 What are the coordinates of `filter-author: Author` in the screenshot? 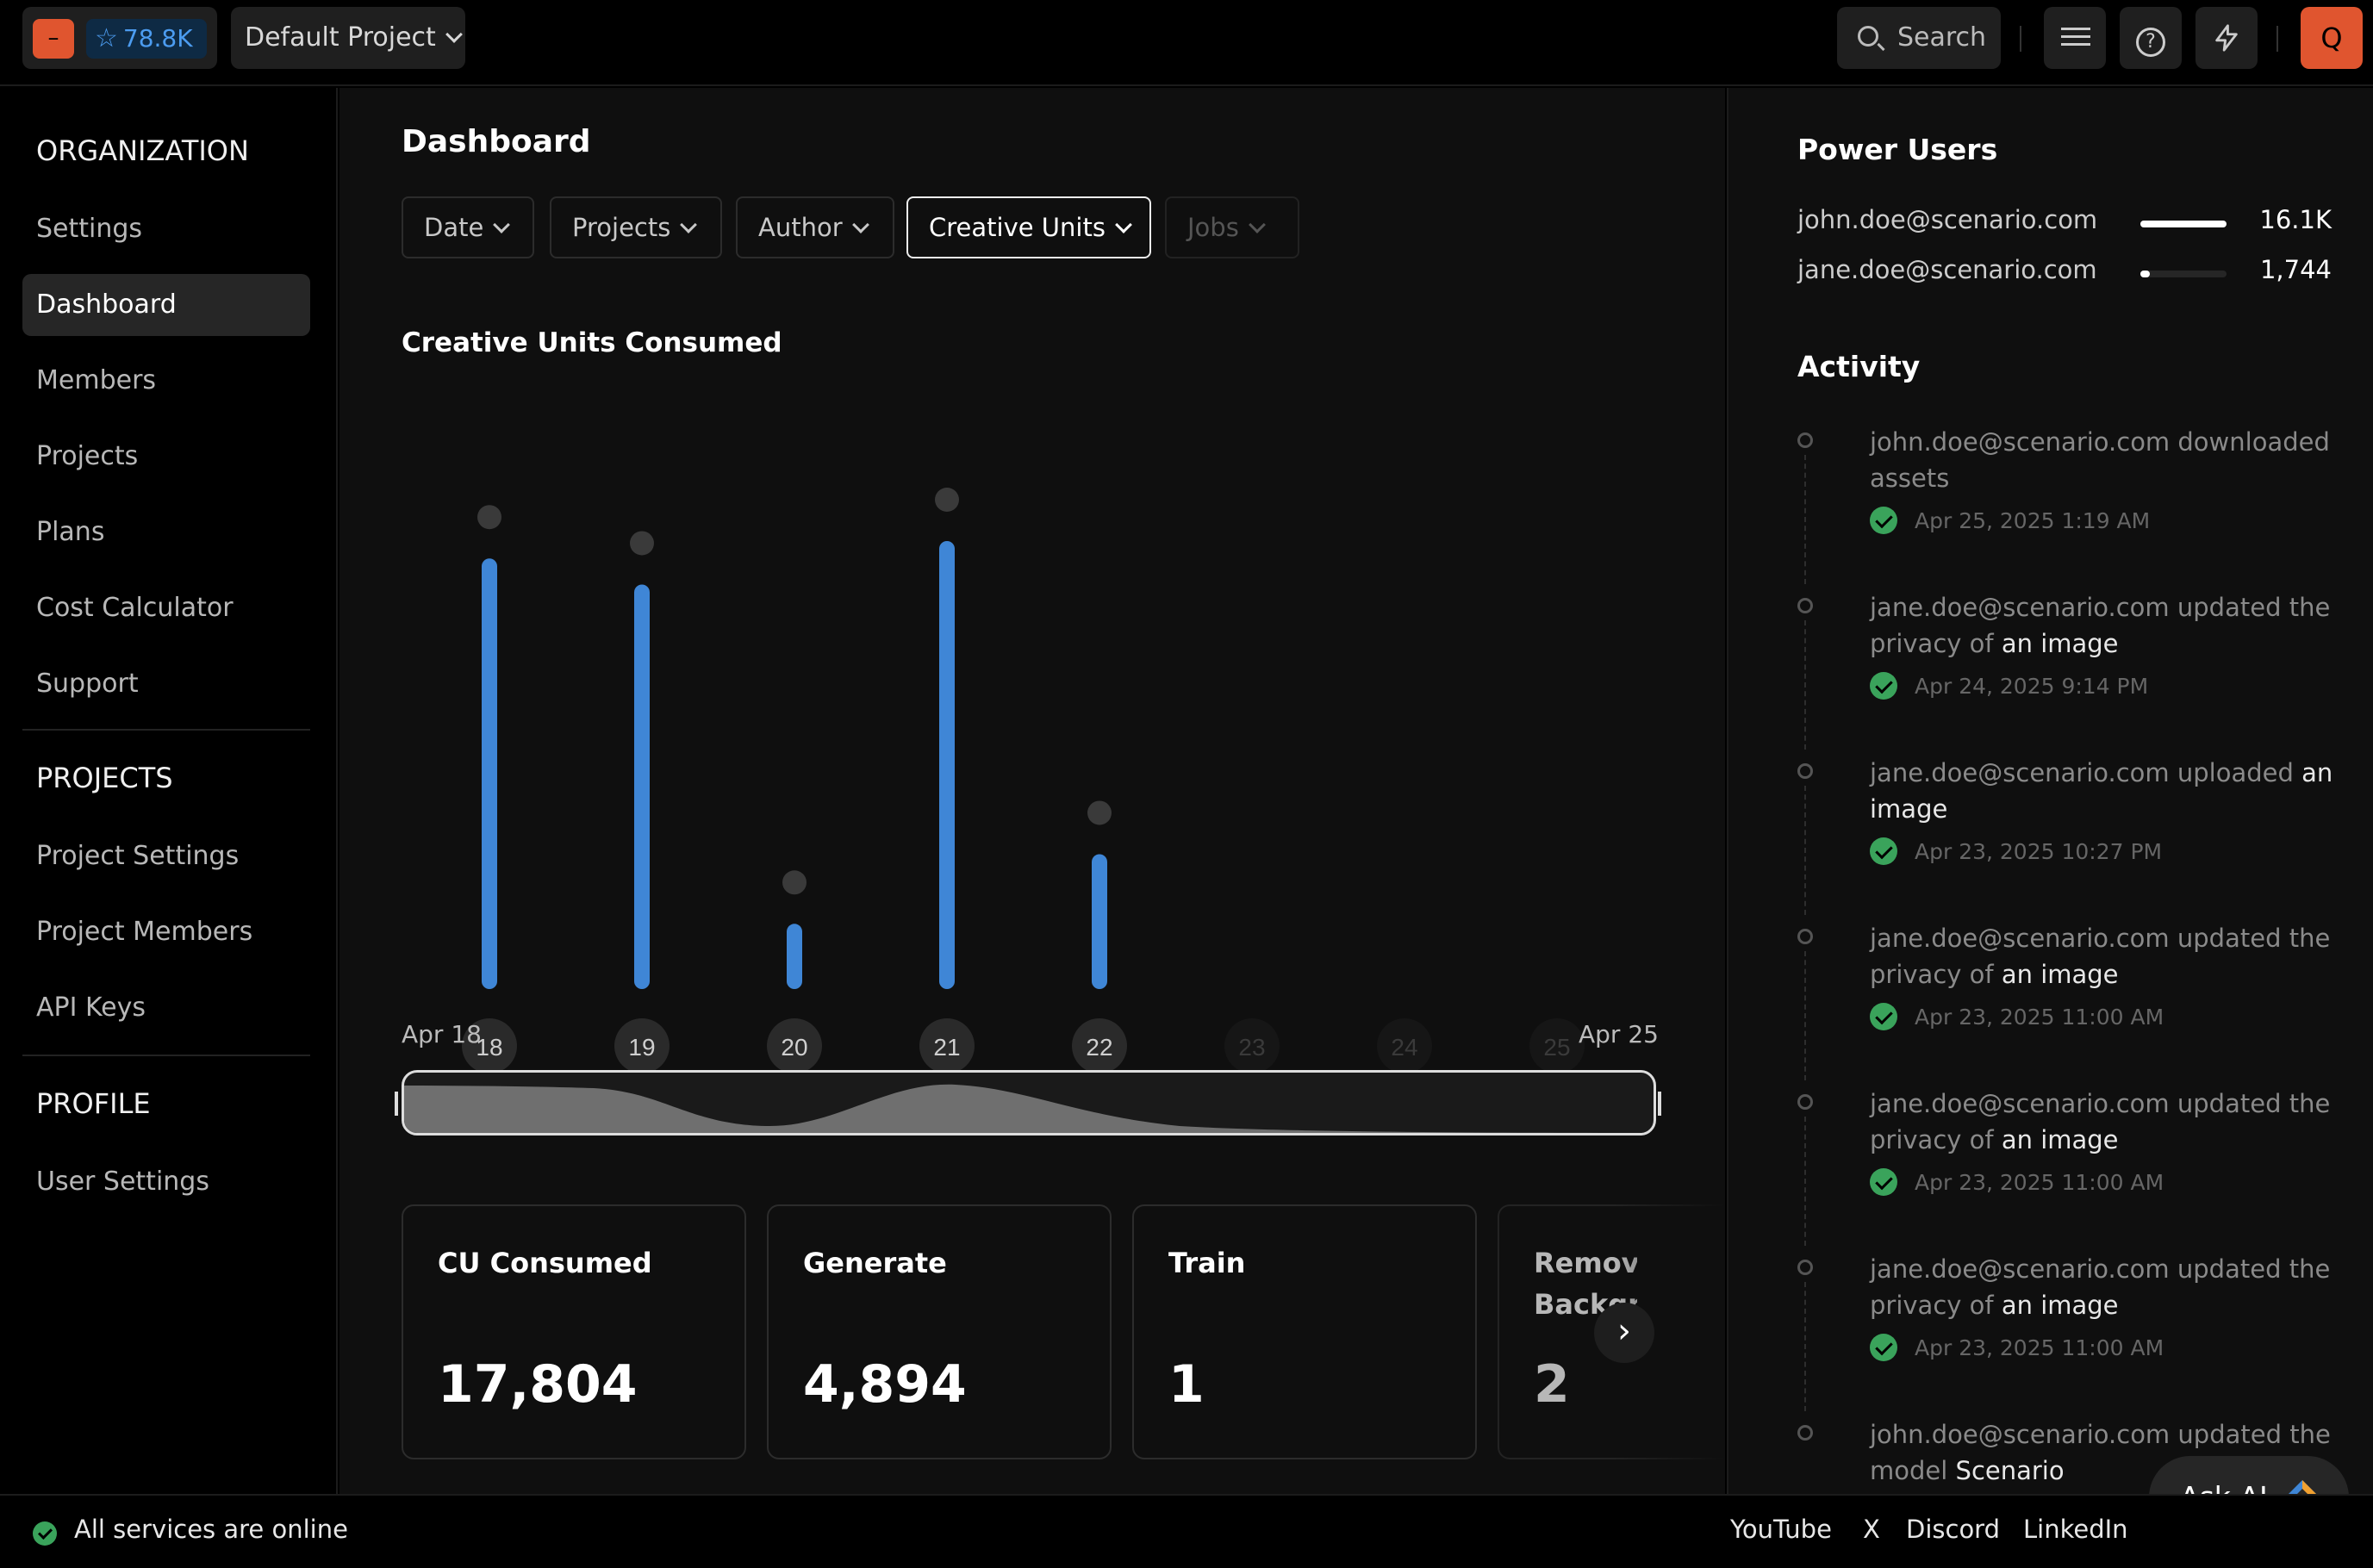 It's located at (815, 227).